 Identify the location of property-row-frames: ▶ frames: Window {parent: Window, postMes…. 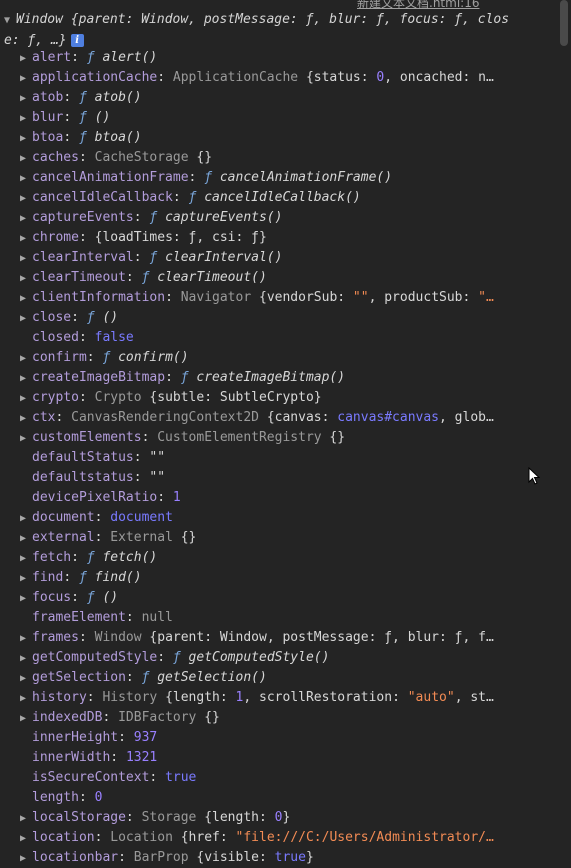
(270, 638).